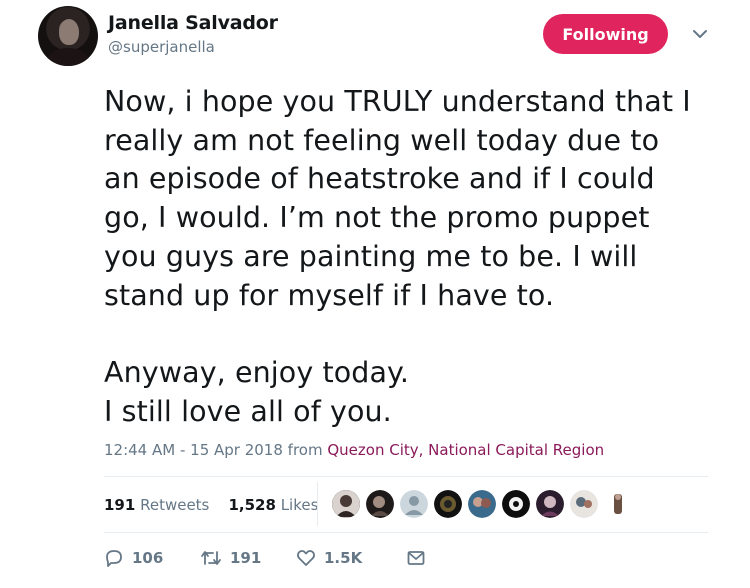  Describe the element at coordinates (213, 450) in the screenshot. I see `timestamp-text: 12:44 AM - 15 Apr 2018 from` at that location.